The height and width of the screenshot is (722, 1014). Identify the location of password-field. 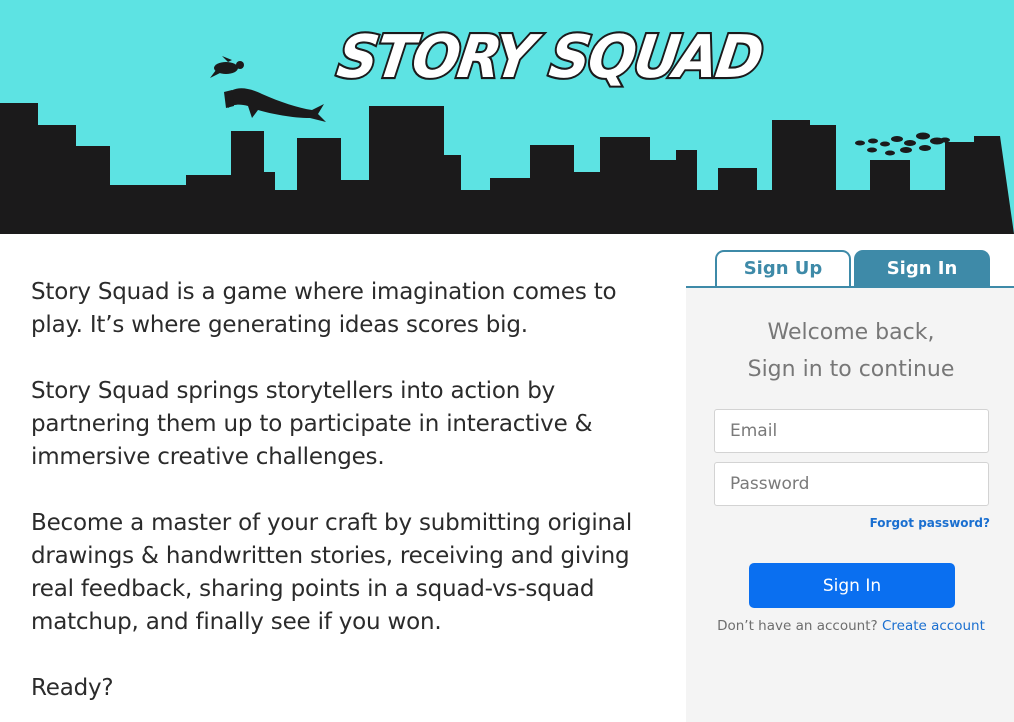
(851, 484).